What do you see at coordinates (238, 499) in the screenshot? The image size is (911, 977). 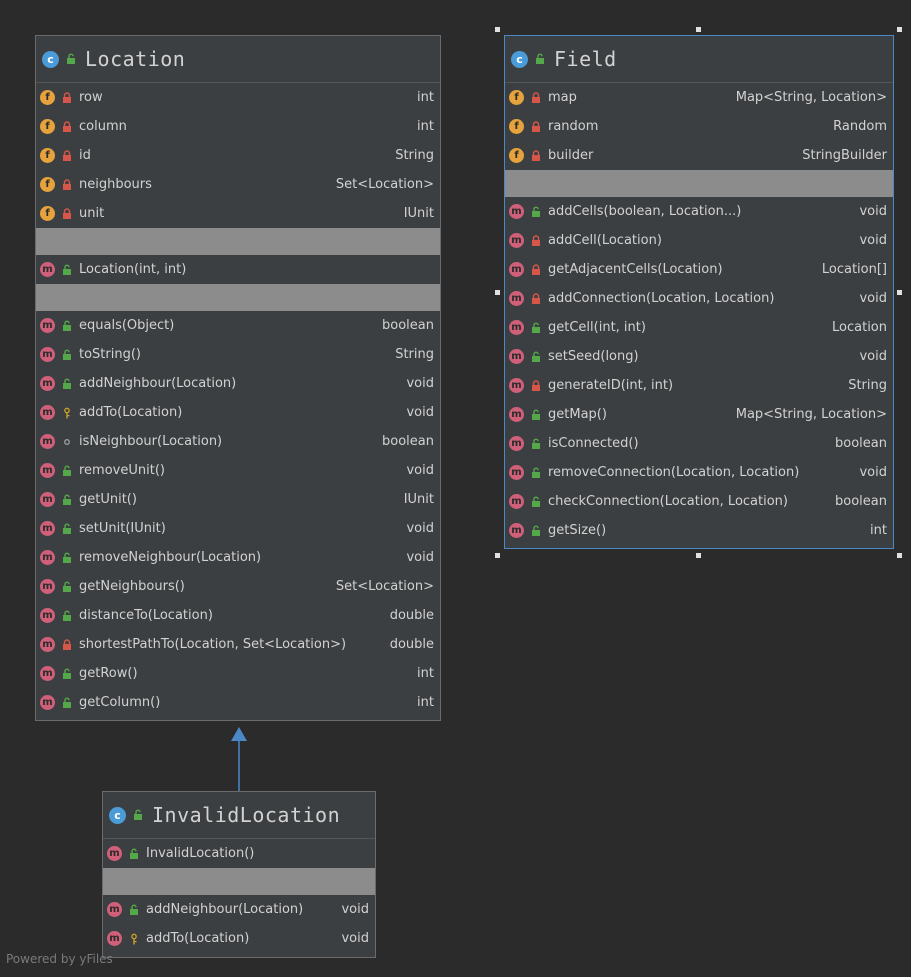 I see `method-row: m getUnit() IUnit` at bounding box center [238, 499].